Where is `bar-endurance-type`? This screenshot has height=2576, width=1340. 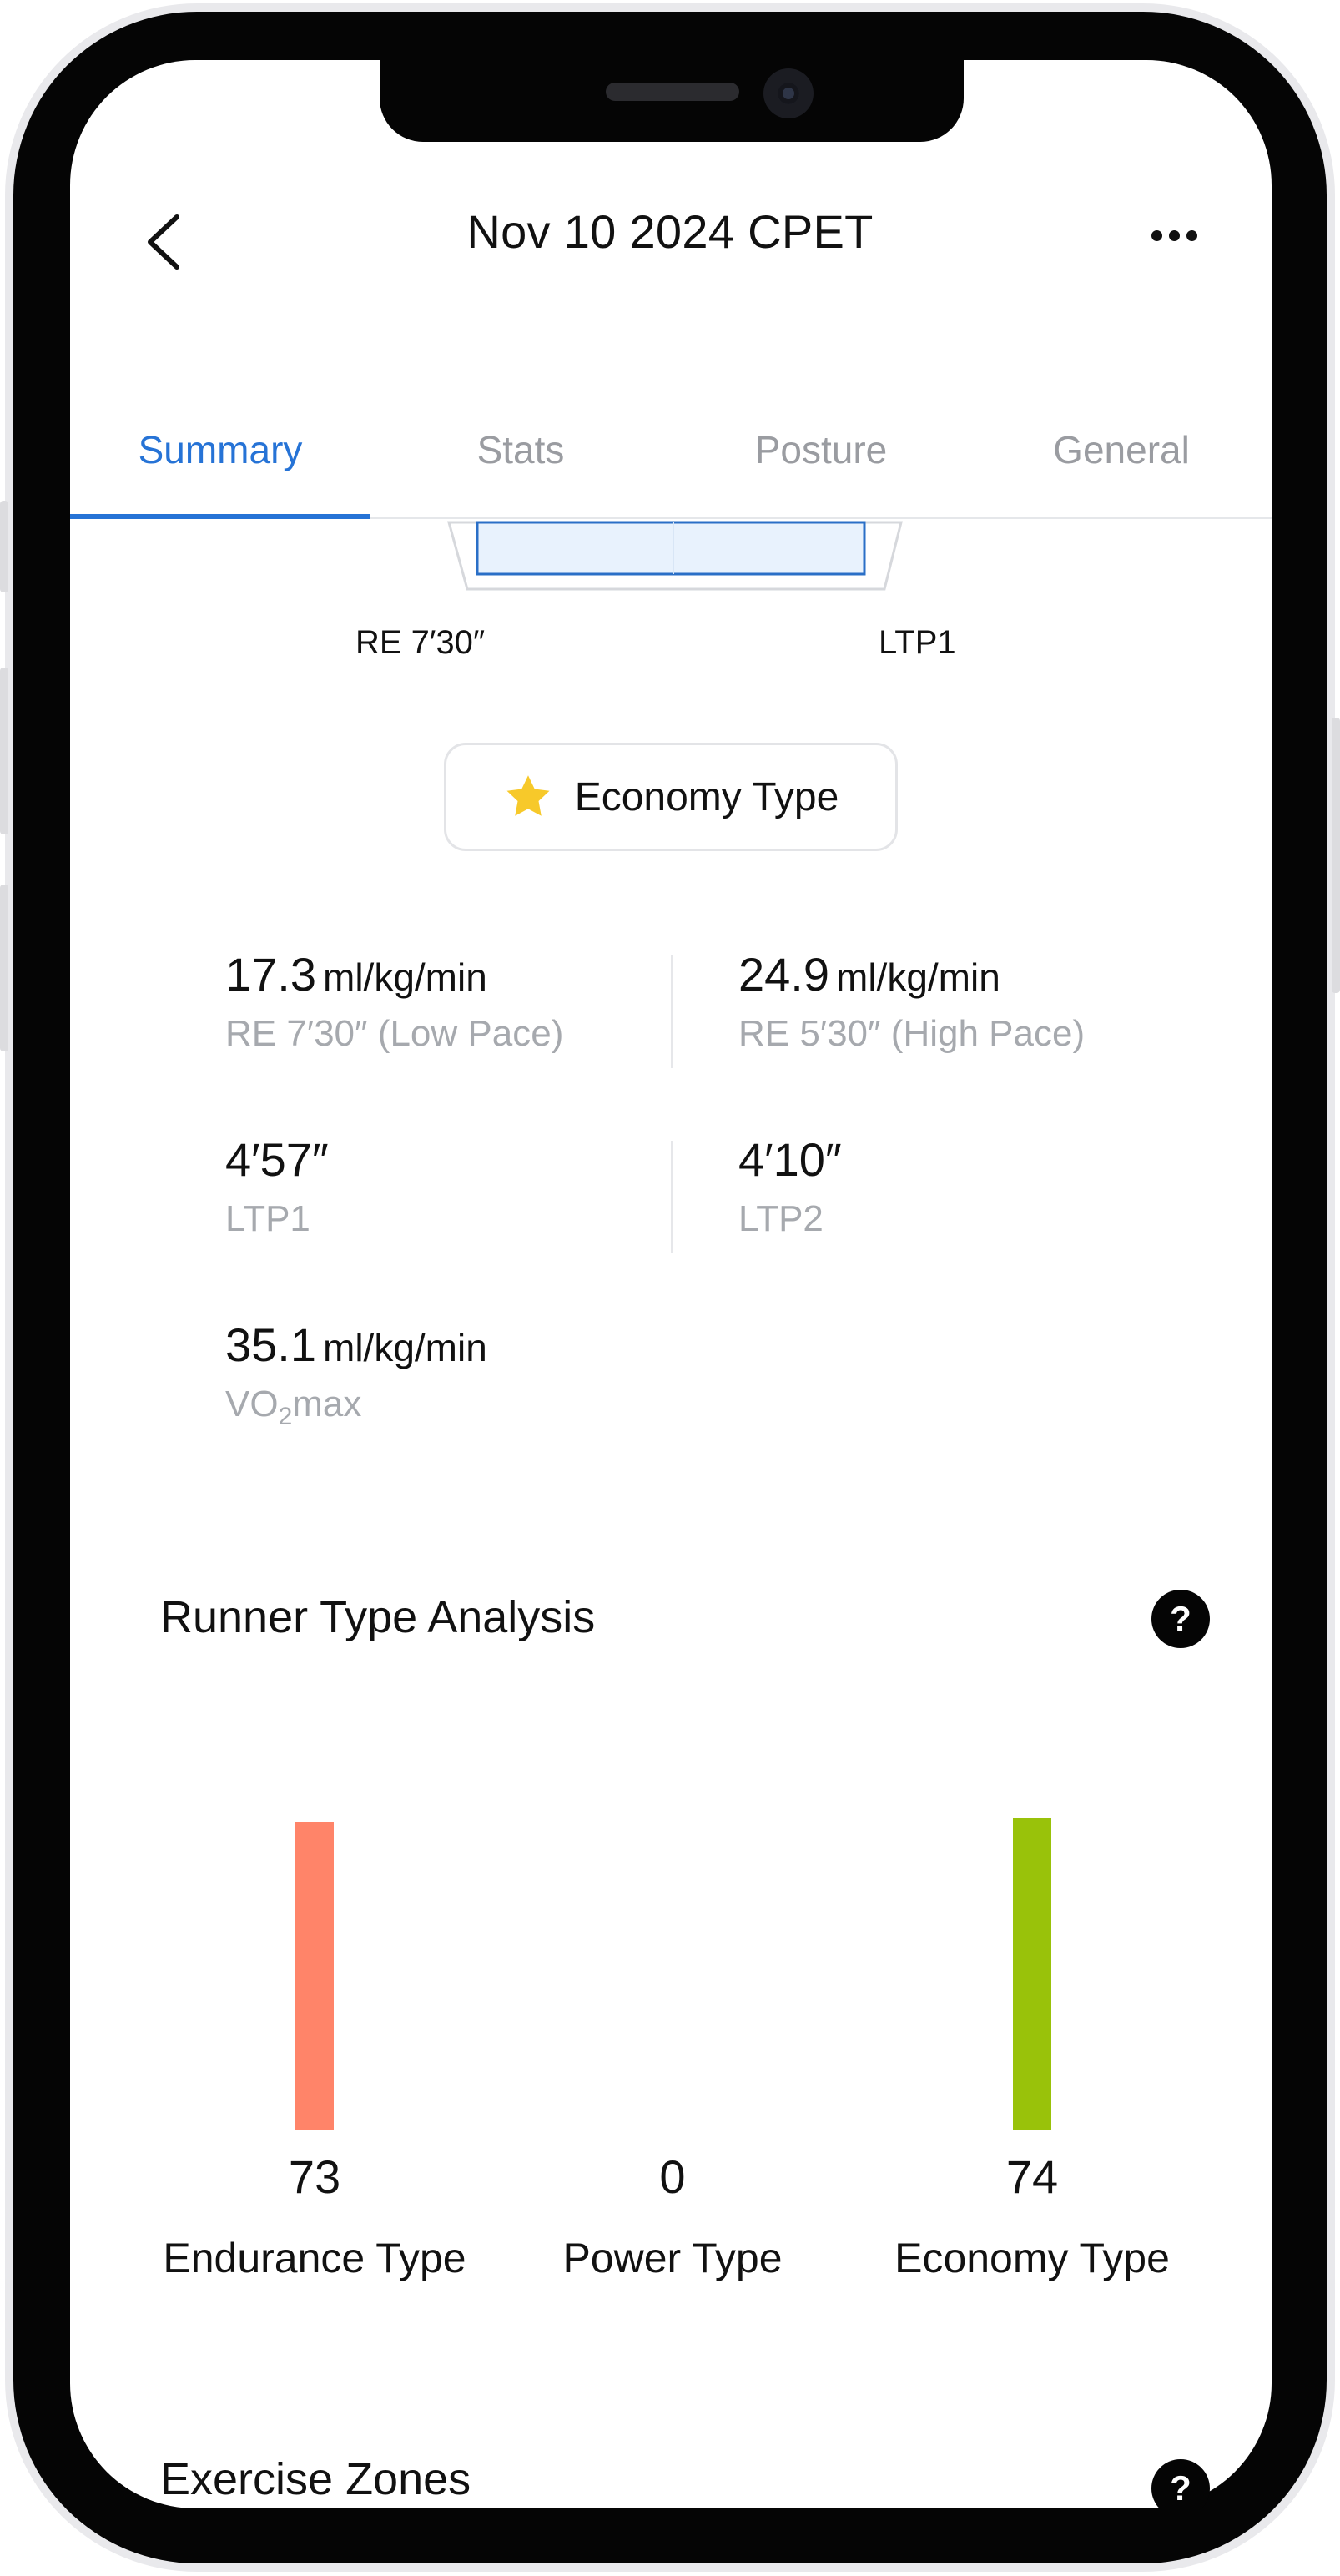
bar-endurance-type is located at coordinates (315, 1976).